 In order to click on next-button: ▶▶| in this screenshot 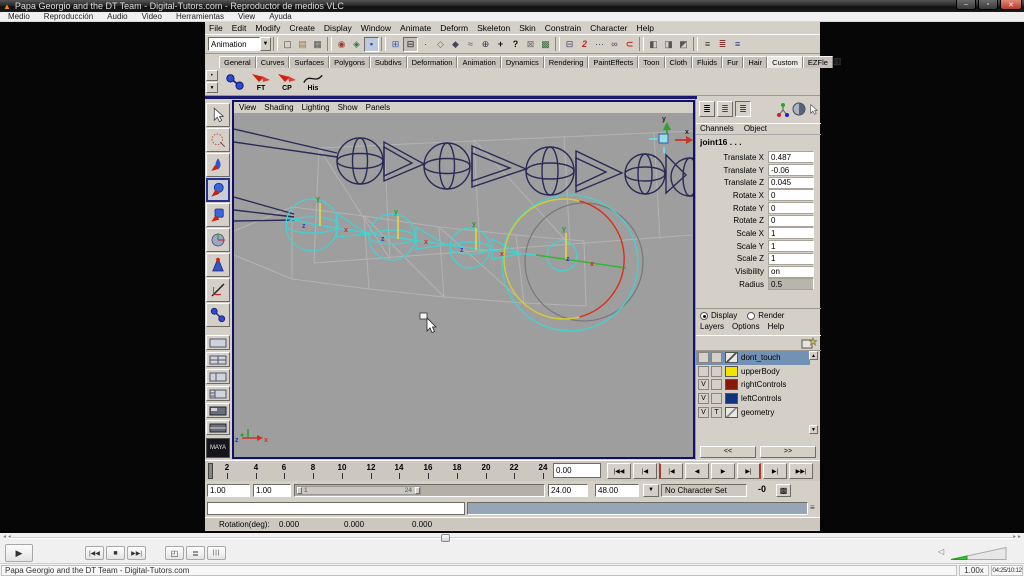, I will do `click(136, 553)`.